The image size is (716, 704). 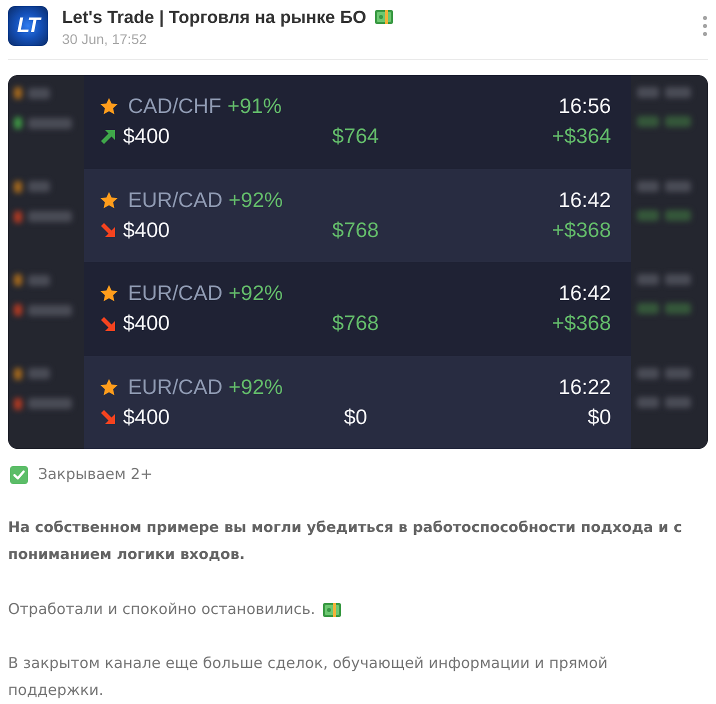 I want to click on currency-pair: CAD/CHF, so click(x=175, y=107).